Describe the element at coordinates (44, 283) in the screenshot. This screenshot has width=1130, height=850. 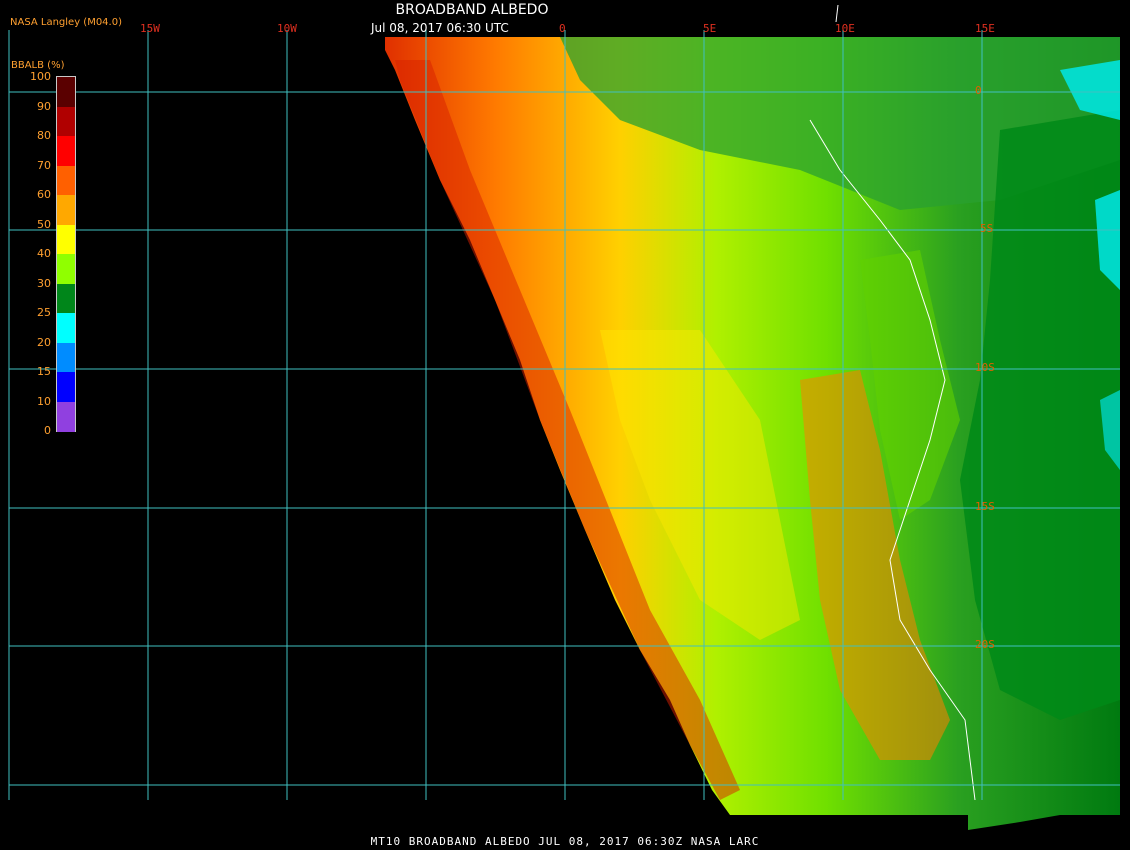
I see `legend-tick-label: 30` at that location.